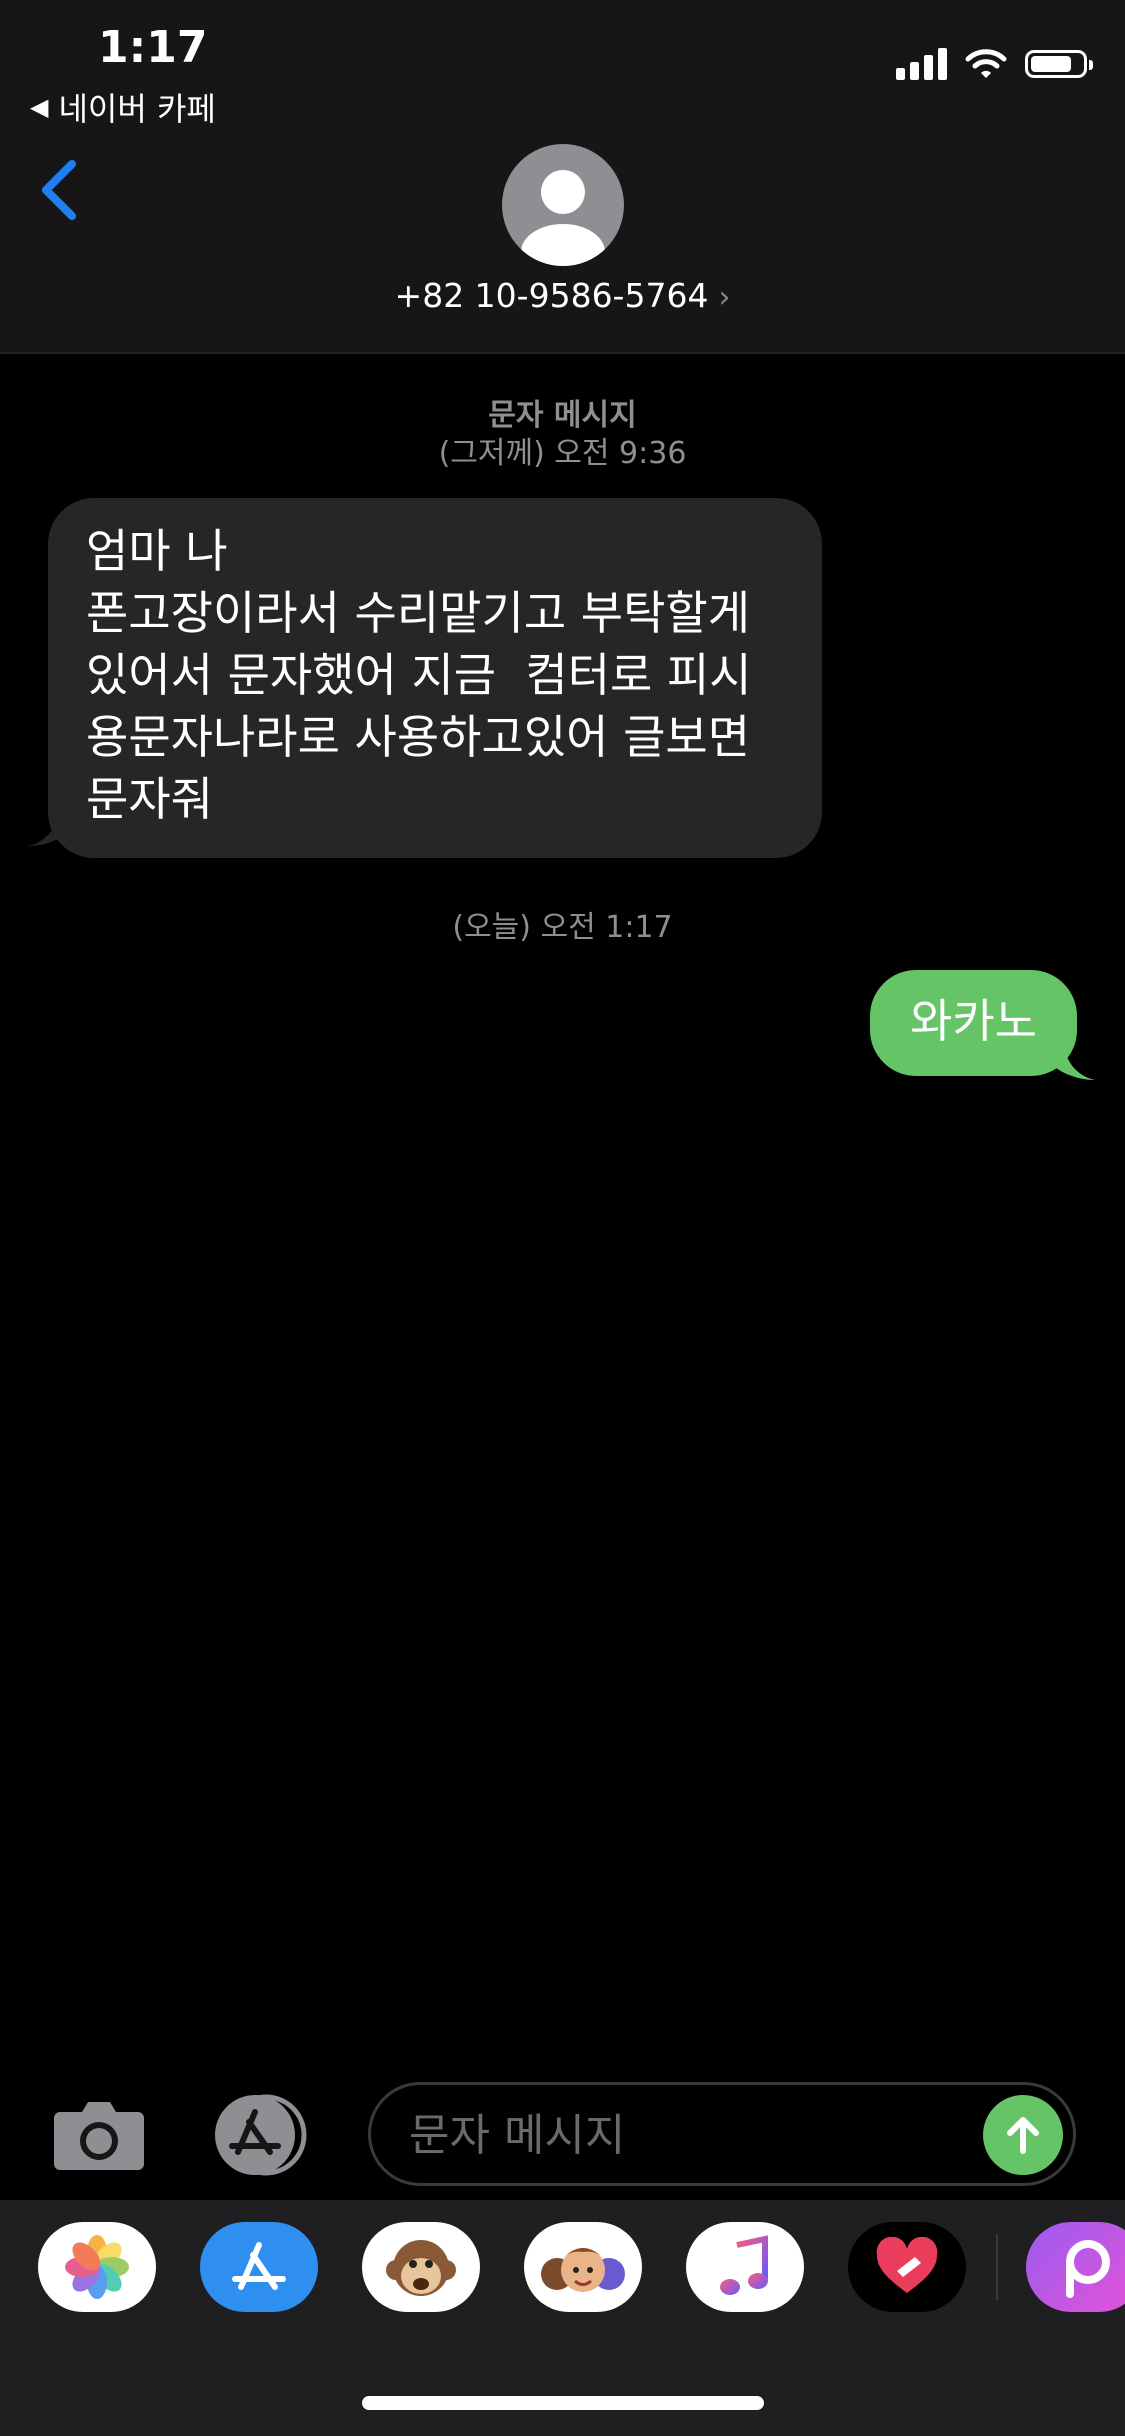  I want to click on status-indicators, so click(994, 64).